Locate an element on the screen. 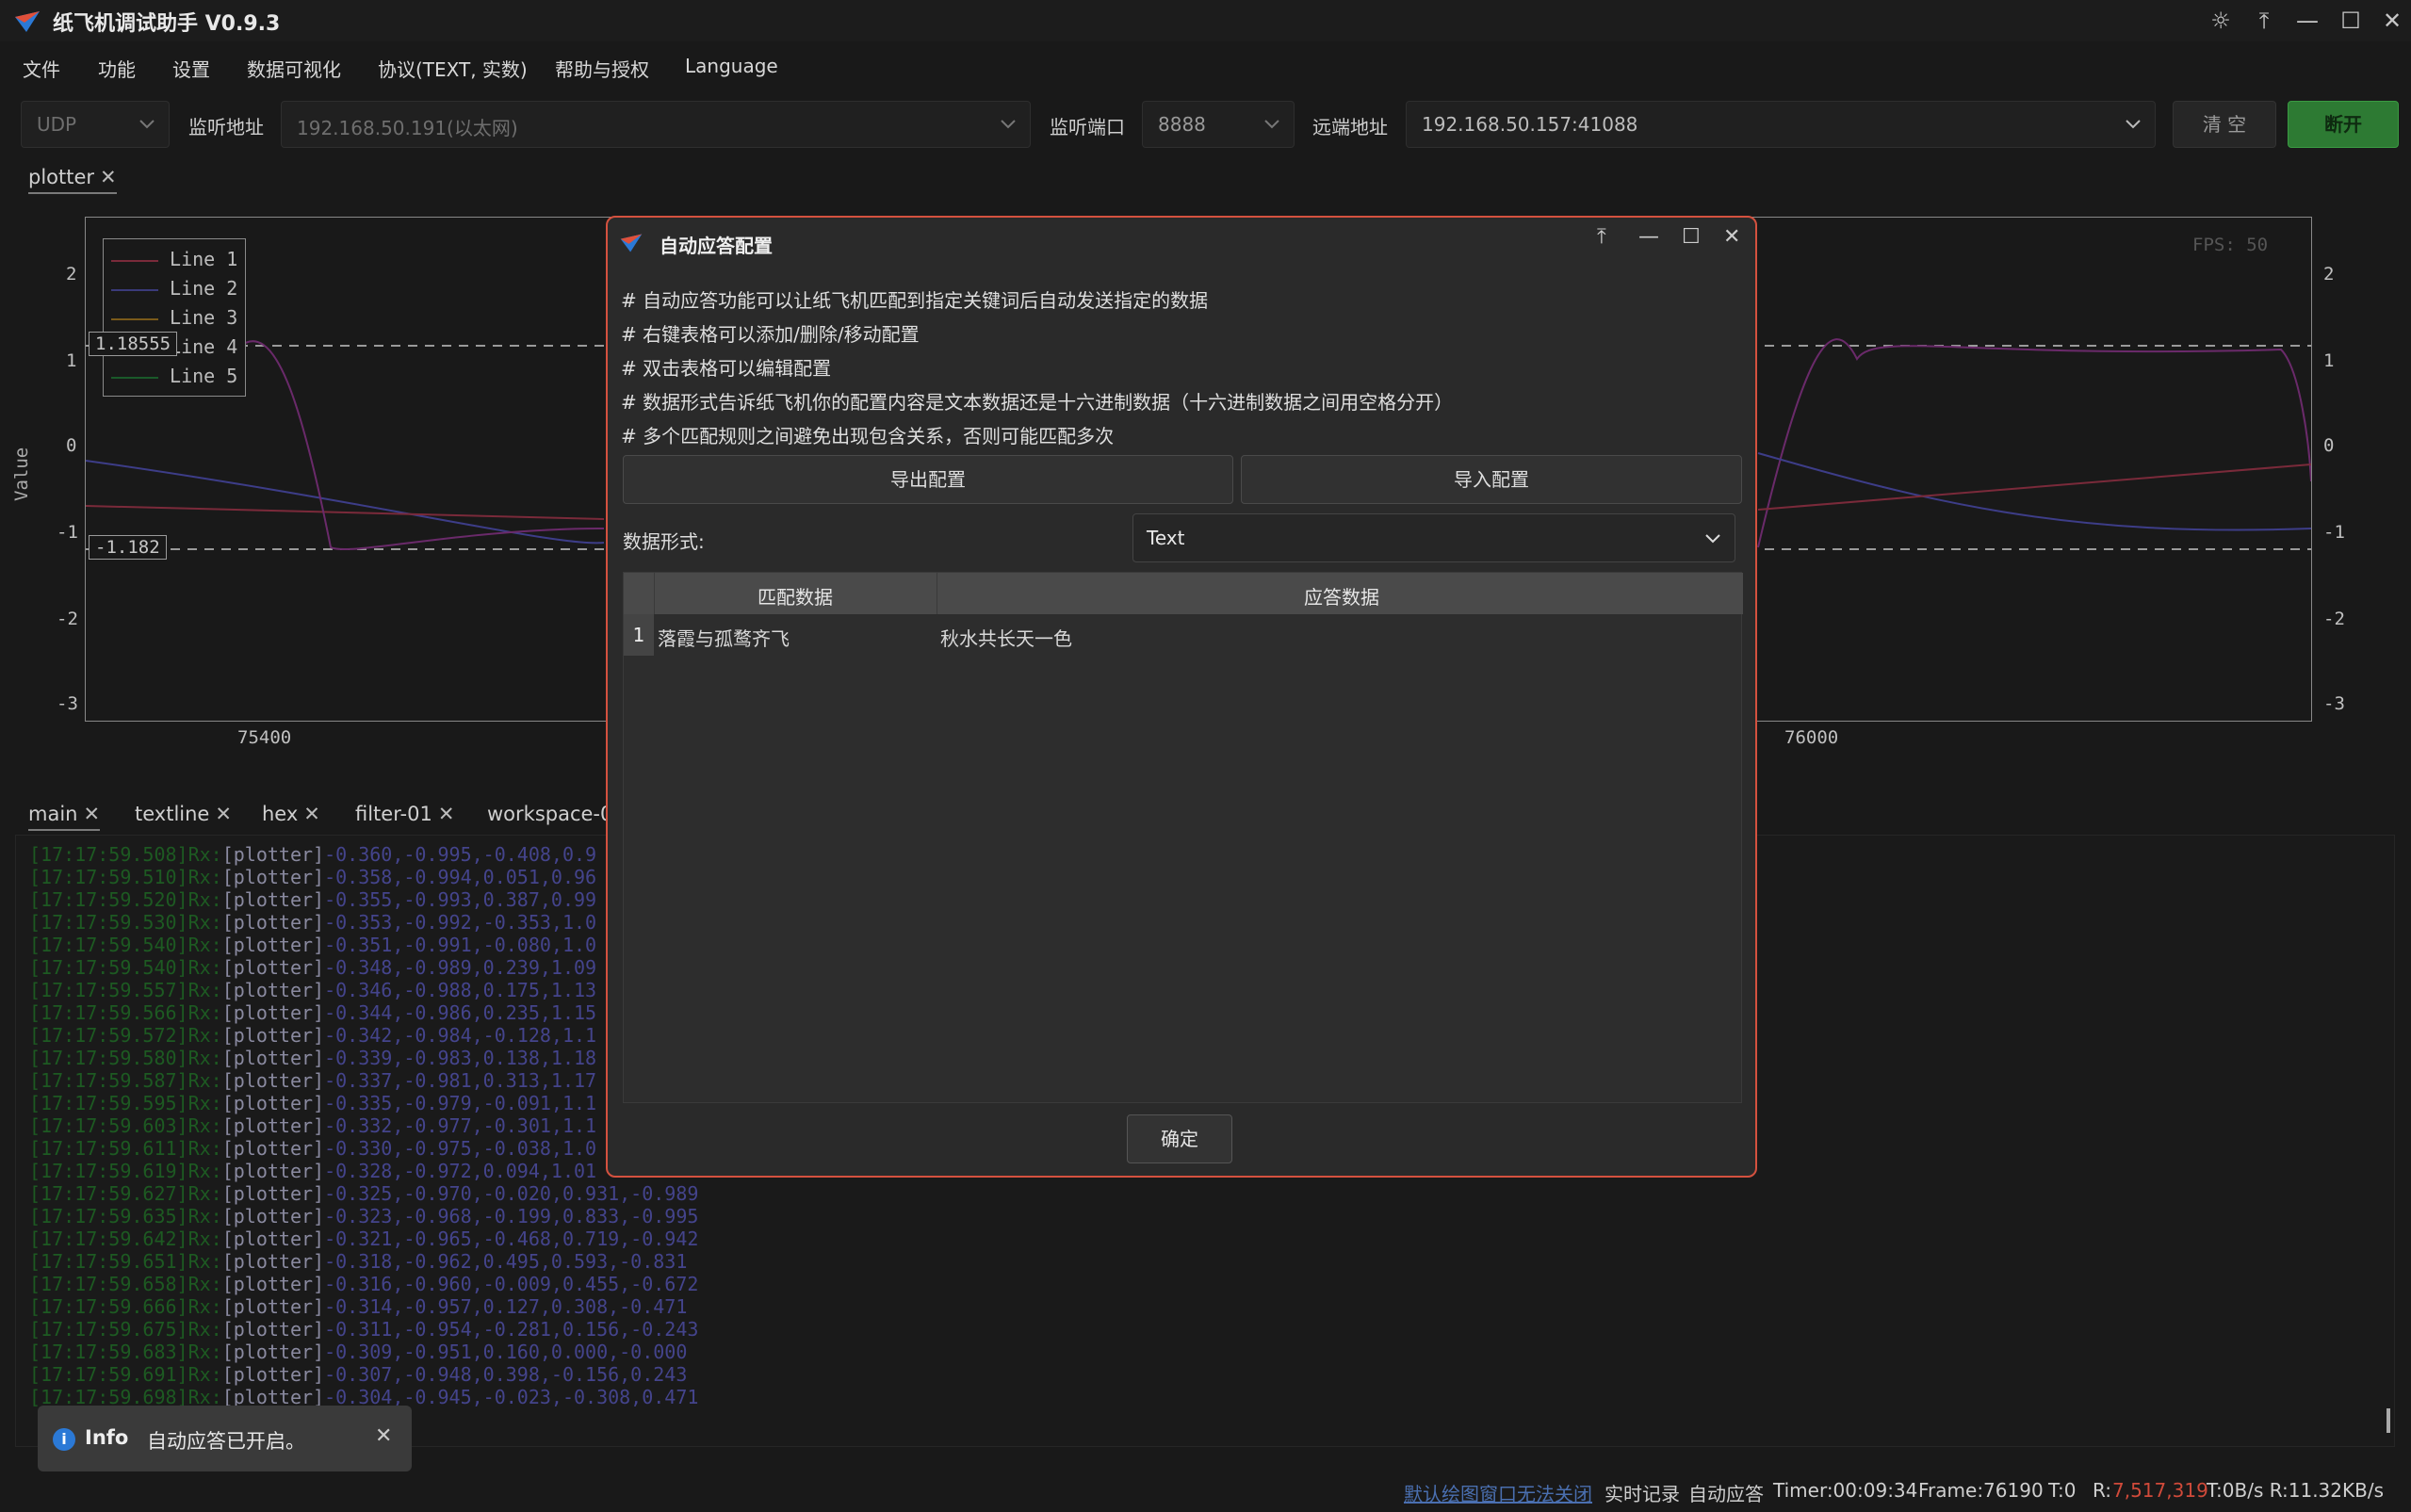 This screenshot has width=2411, height=1512. console-scrollbar is located at coordinates (2388, 1420).